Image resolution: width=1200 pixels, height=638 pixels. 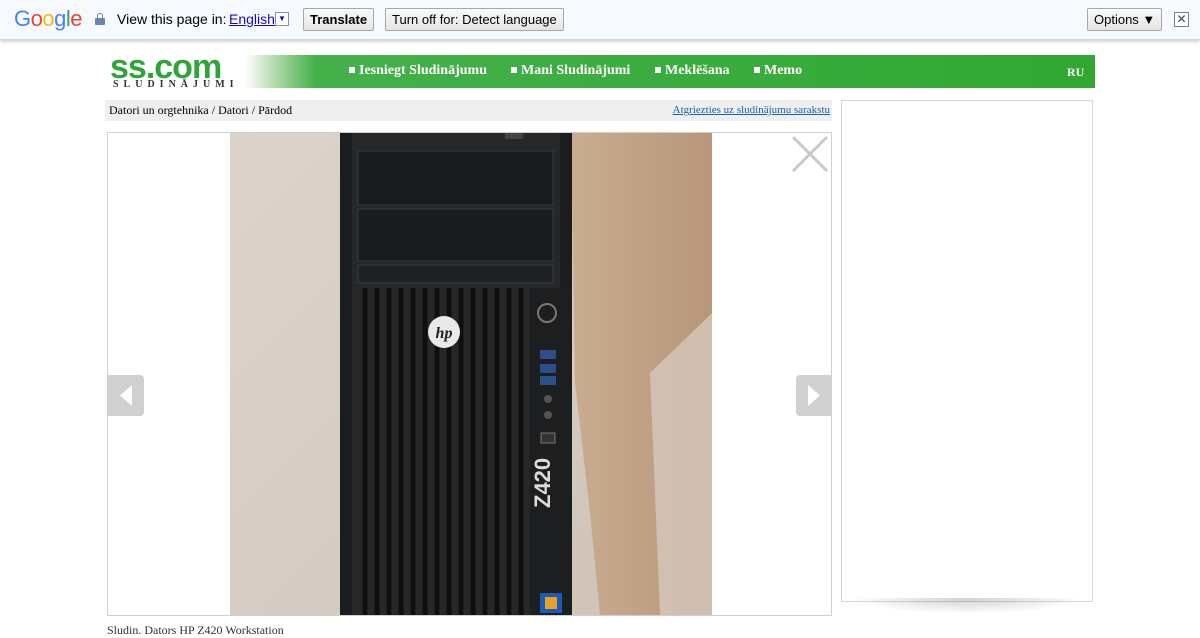 I want to click on chevron-right-icon, so click(x=814, y=395).